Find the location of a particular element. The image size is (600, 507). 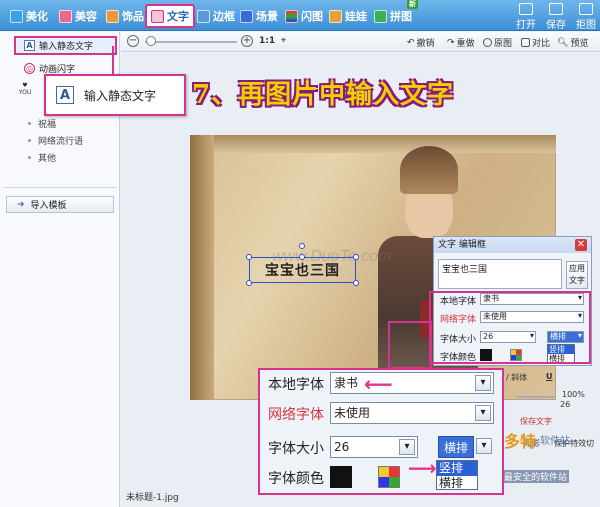

zoom-net-font-label: 网络字体 is located at coordinates (296, 415).